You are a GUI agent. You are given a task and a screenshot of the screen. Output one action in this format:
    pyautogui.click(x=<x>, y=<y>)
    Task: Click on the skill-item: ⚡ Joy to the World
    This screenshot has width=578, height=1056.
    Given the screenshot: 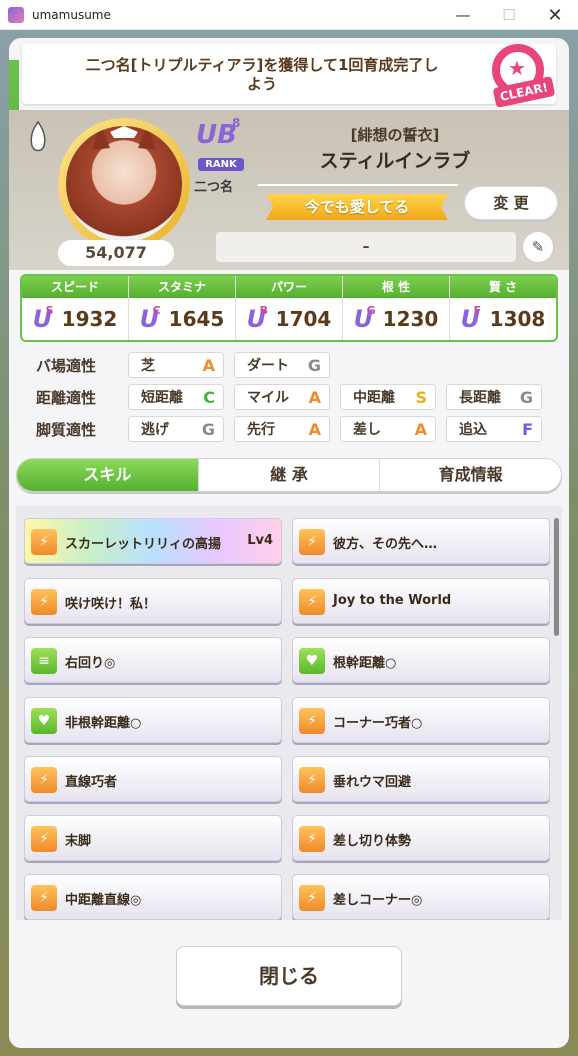 What is the action you would take?
    pyautogui.click(x=421, y=601)
    